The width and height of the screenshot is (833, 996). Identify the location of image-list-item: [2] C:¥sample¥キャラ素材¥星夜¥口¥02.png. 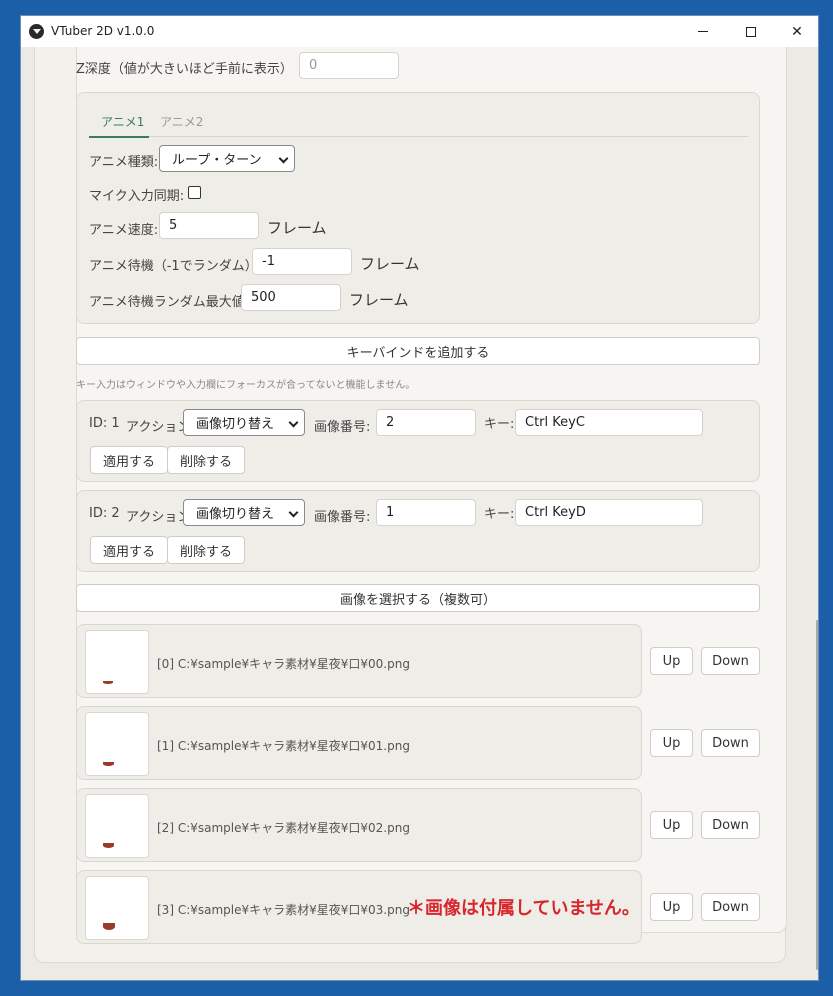
(359, 825).